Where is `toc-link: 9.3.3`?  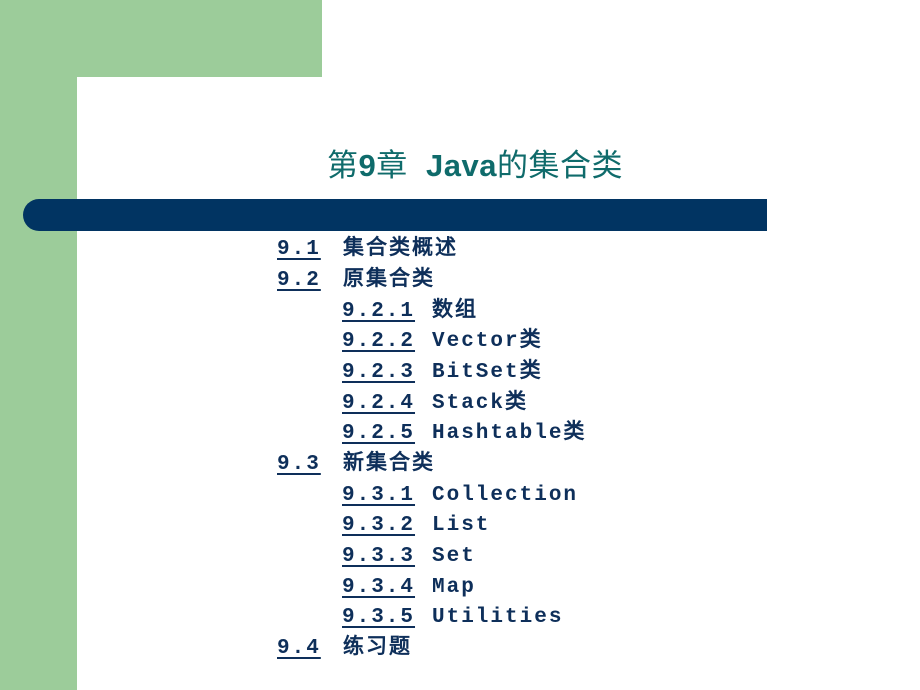
toc-link: 9.3.3 is located at coordinates (378, 557).